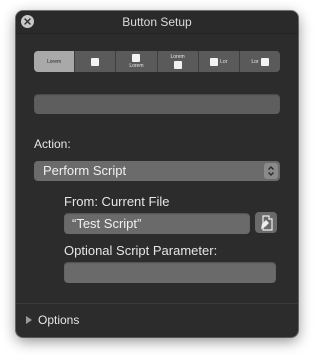 Image resolution: width=320 pixels, height=356 pixels. What do you see at coordinates (141, 250) in the screenshot?
I see `parameter-label: Optional Script Parameter:` at bounding box center [141, 250].